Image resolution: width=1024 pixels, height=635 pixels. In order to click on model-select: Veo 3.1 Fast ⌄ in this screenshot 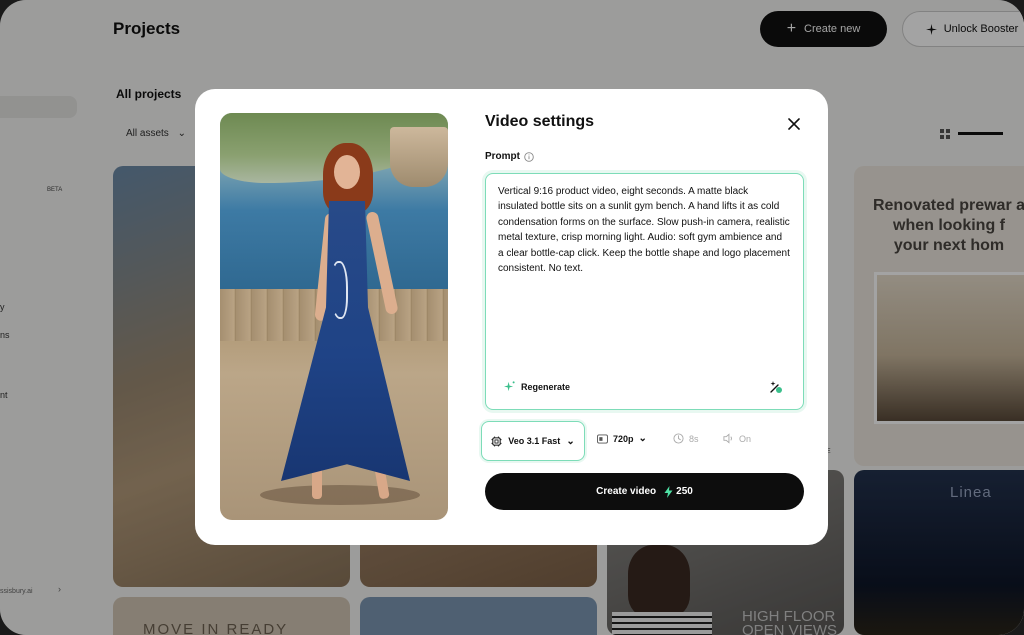, I will do `click(533, 441)`.